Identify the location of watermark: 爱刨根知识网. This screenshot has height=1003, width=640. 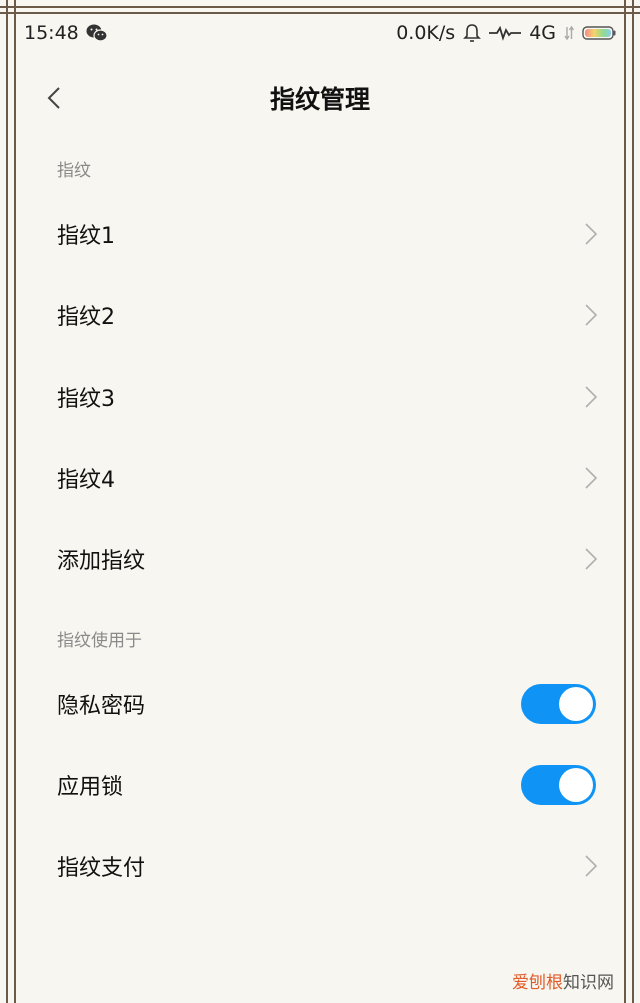
(563, 980).